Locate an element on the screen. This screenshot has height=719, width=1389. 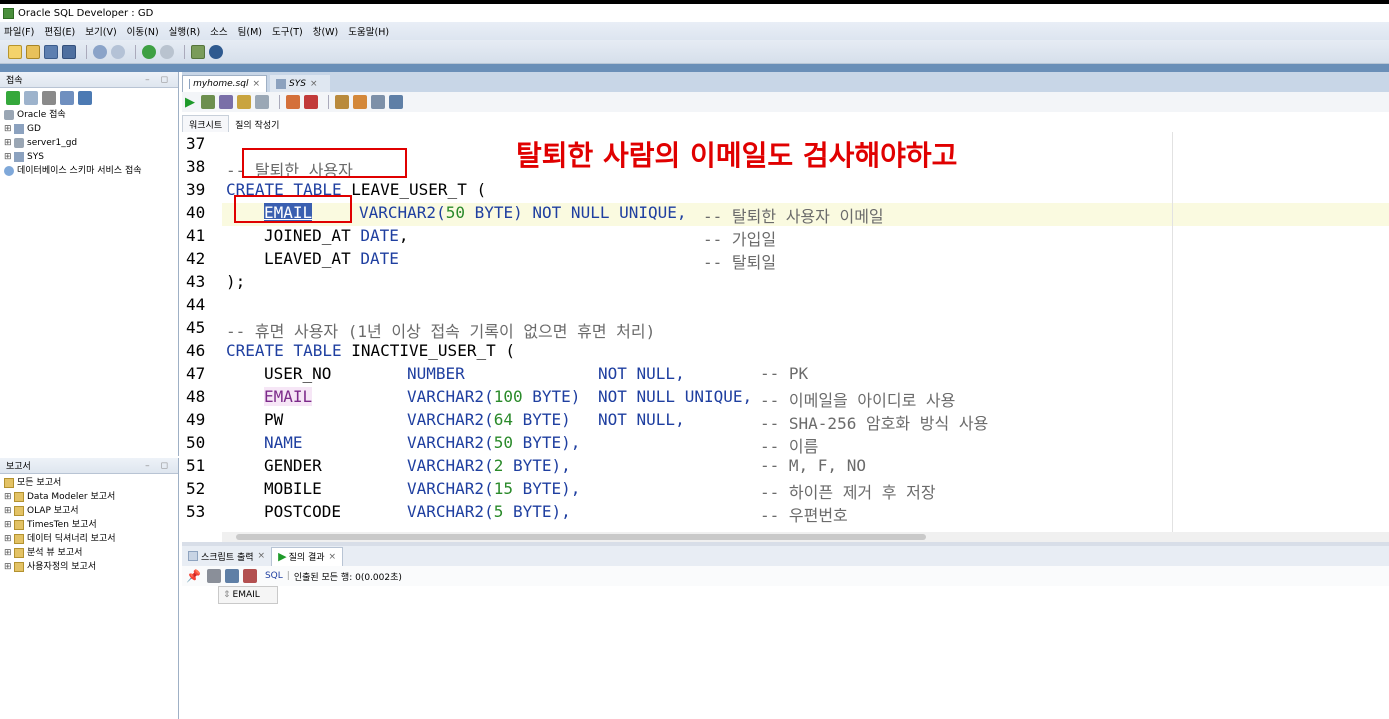
menu-team: 팀(M) is located at coordinates (250, 31).